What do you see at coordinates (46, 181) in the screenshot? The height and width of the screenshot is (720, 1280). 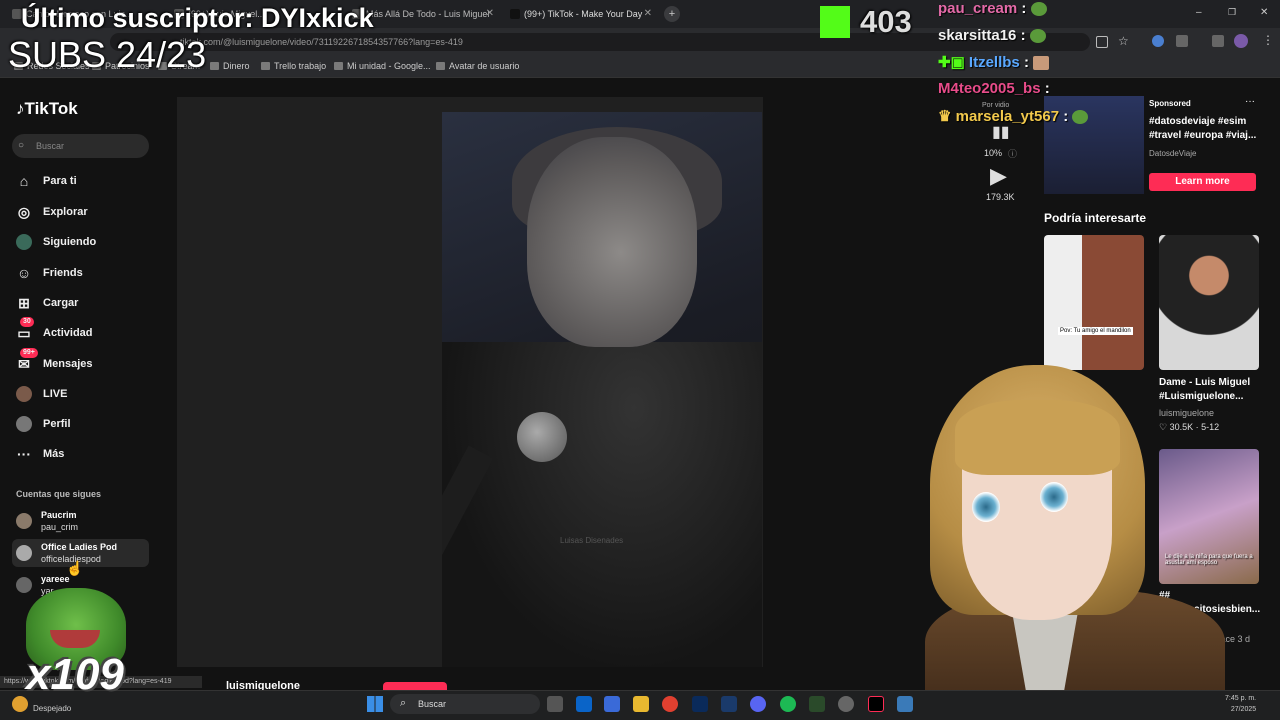 I see `nav-para-ti: ⌂ Para ti` at bounding box center [46, 181].